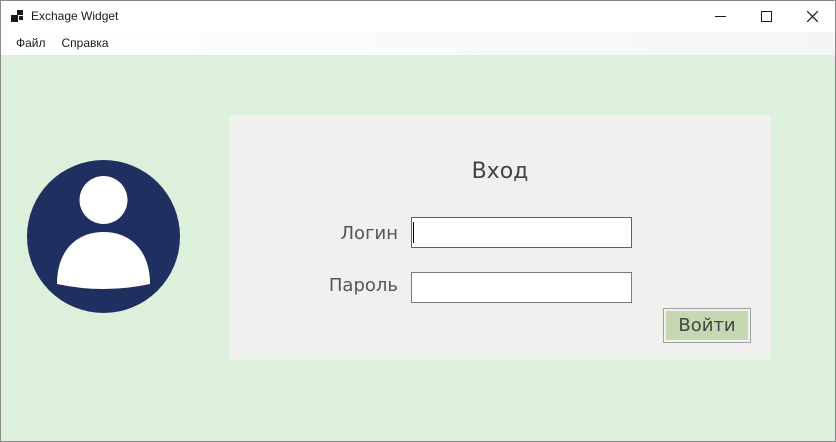 This screenshot has width=836, height=442. What do you see at coordinates (75, 16) in the screenshot?
I see `window-title: Exchage Widget` at bounding box center [75, 16].